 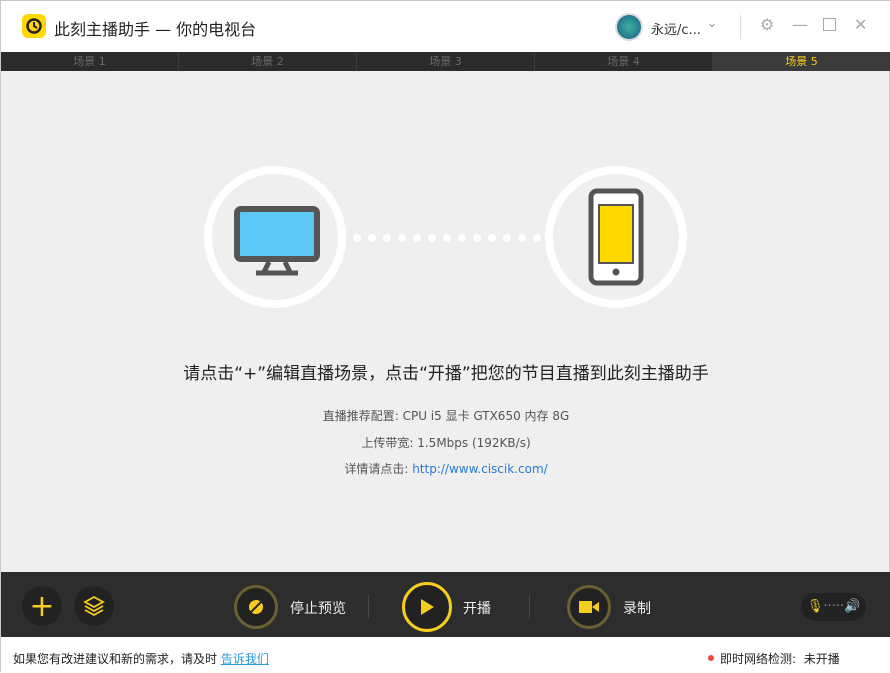 I want to click on title-bar: 此刻主播助手 — 你的电视台 永远/c... ⌄ ⚙ — ✕, so click(x=445, y=26).